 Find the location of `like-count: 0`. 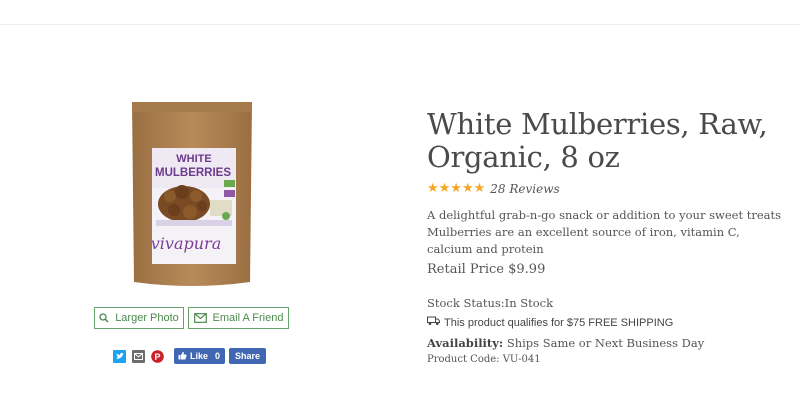

like-count: 0 is located at coordinates (218, 356).